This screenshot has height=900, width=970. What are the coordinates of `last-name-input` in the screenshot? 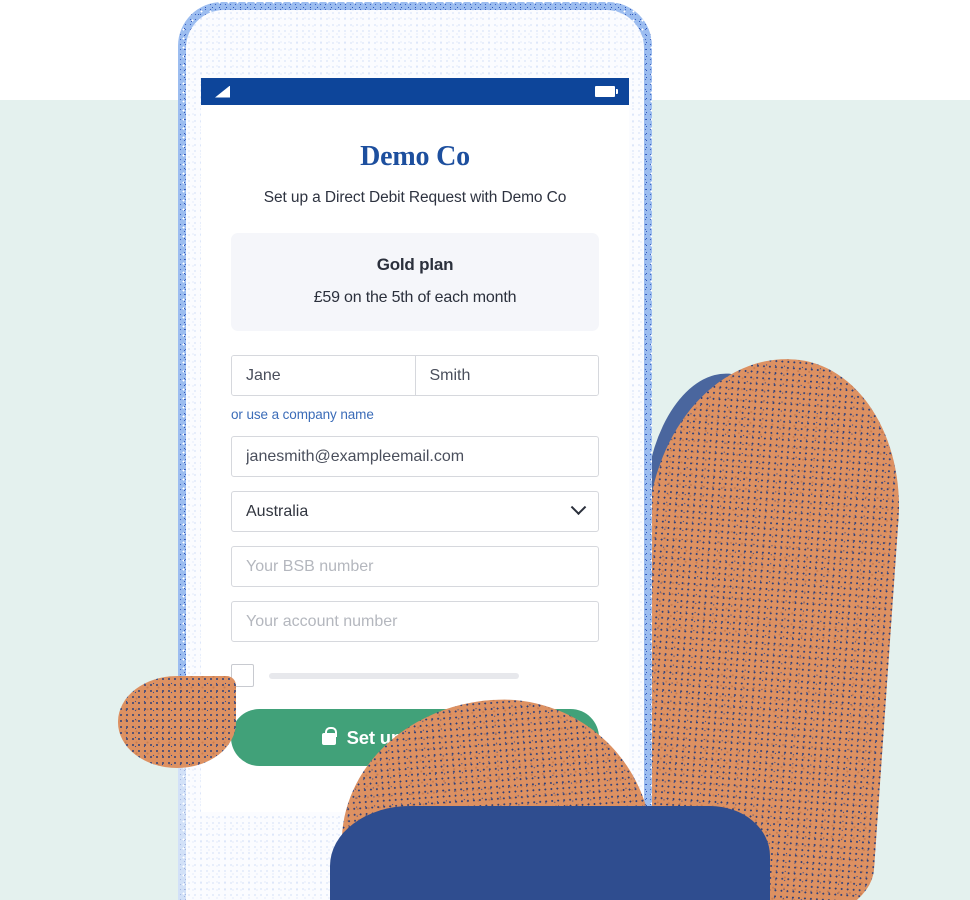 It's located at (506, 375).